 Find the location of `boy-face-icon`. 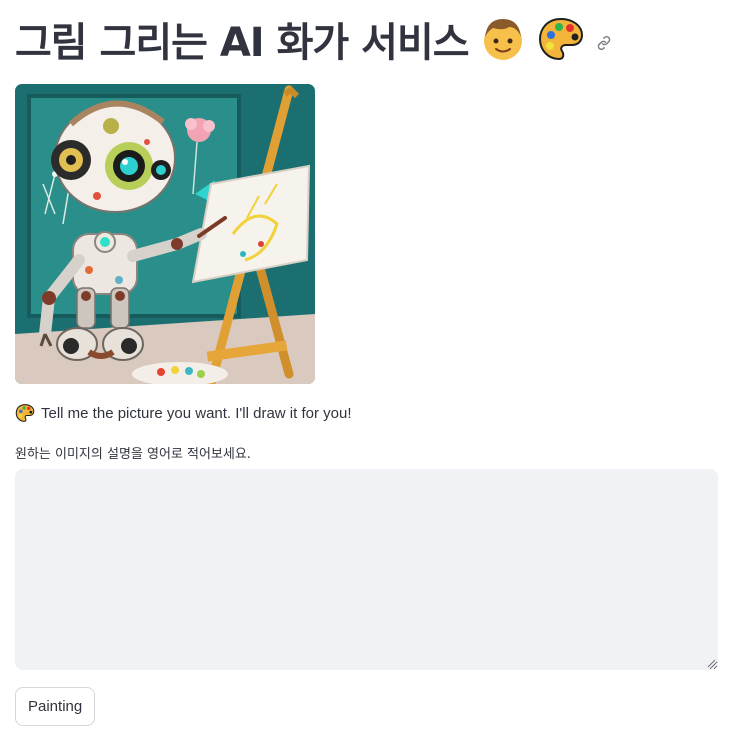

boy-face-icon is located at coordinates (502, 39).